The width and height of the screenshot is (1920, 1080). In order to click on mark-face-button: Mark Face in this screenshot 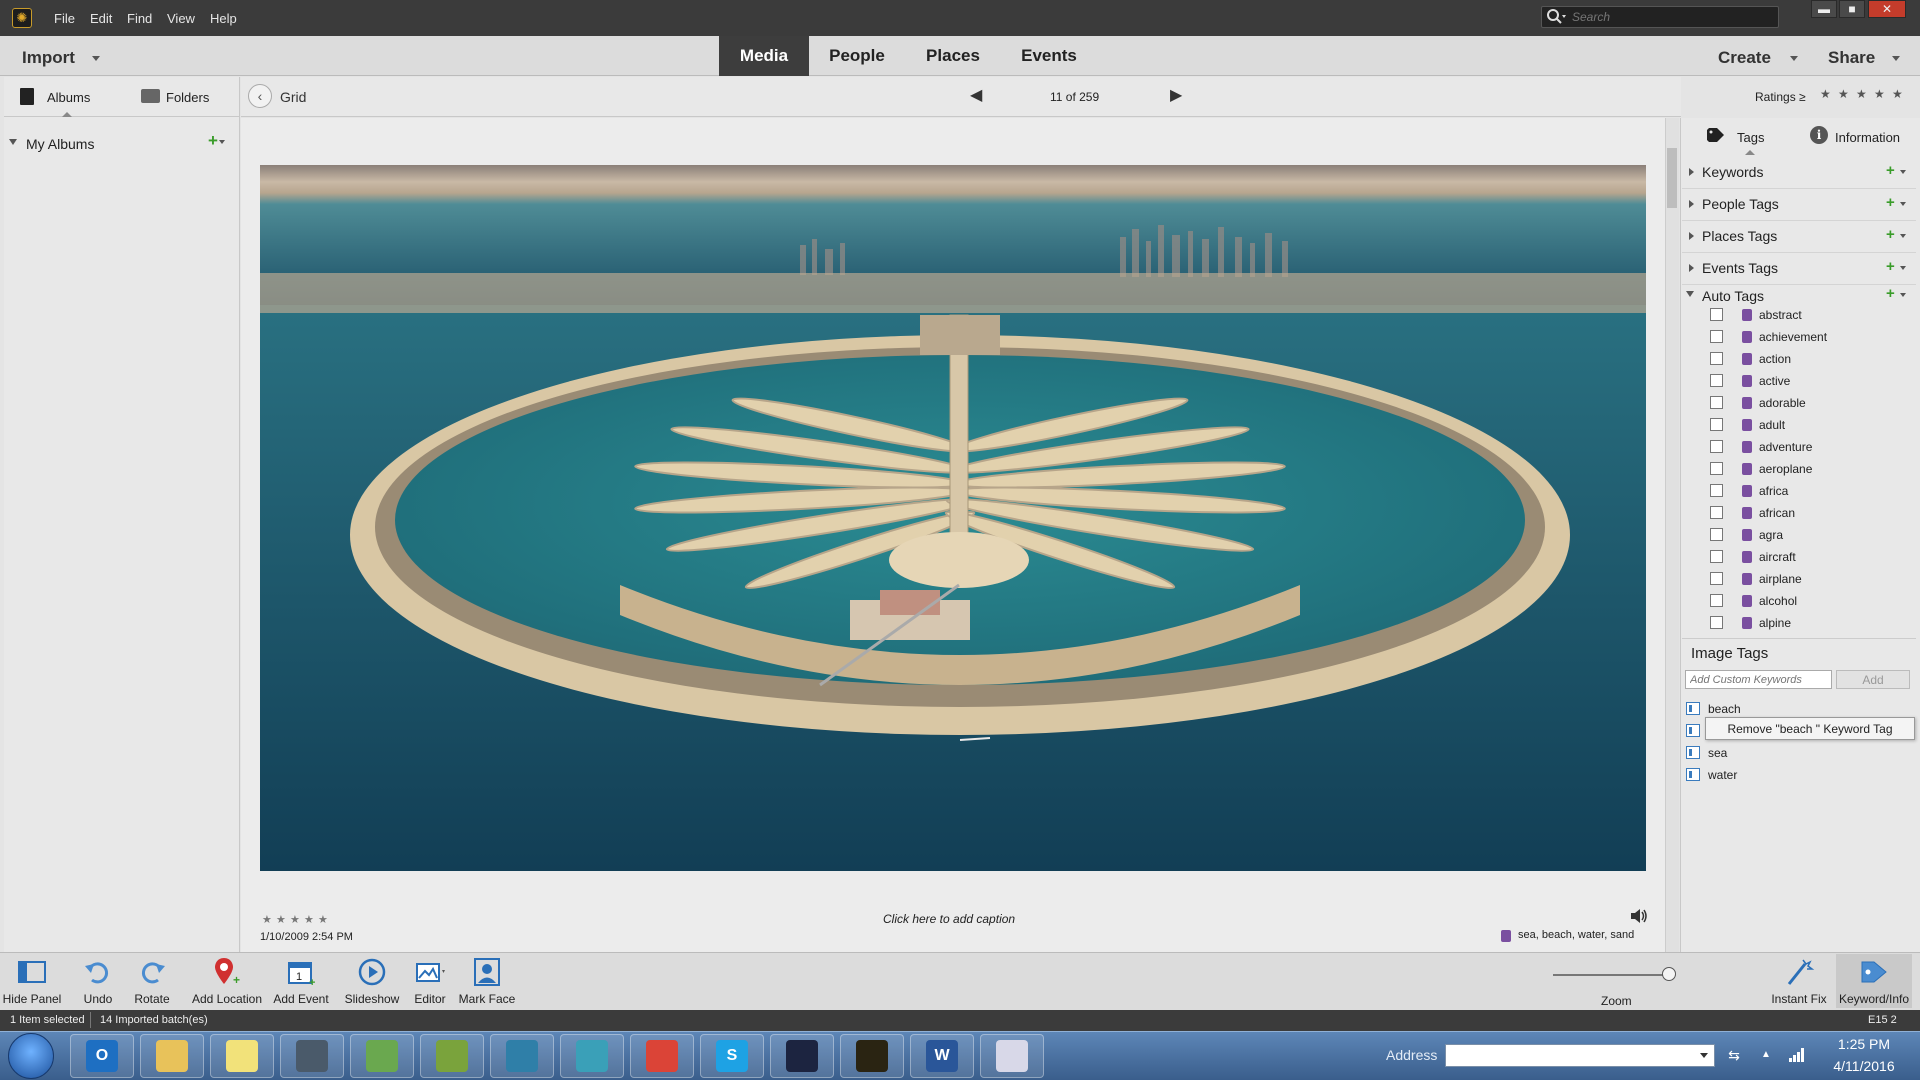, I will do `click(487, 981)`.